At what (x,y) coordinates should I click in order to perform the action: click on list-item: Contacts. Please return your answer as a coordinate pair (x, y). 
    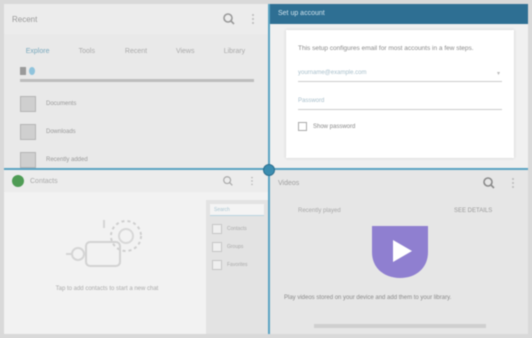
    Looking at the image, I should click on (237, 229).